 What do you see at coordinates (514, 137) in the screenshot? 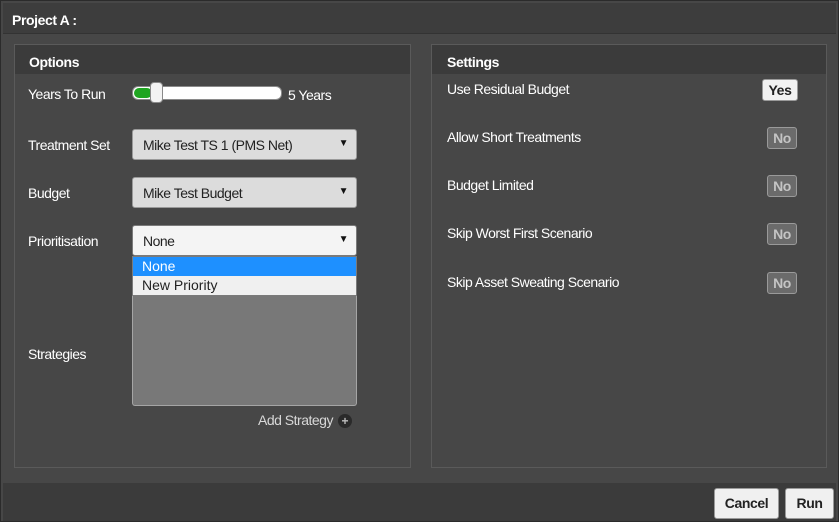
I see `setting-label-allow-short-treatments: Allow Short Treatments` at bounding box center [514, 137].